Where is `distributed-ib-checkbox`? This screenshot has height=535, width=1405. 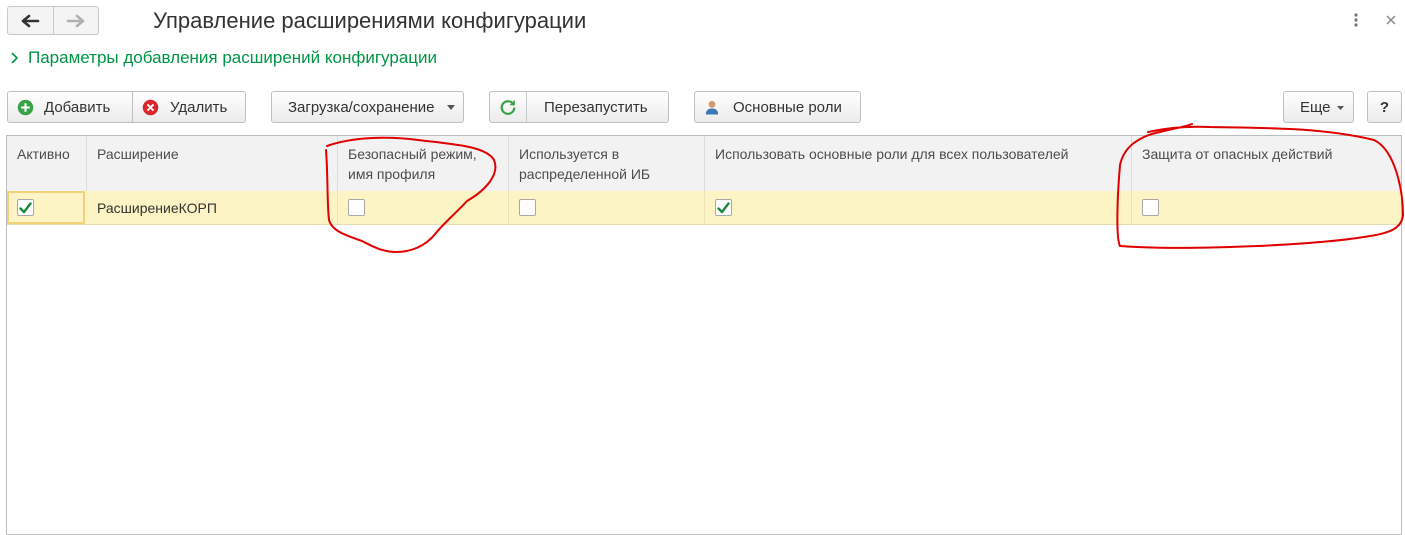 distributed-ib-checkbox is located at coordinates (527, 207).